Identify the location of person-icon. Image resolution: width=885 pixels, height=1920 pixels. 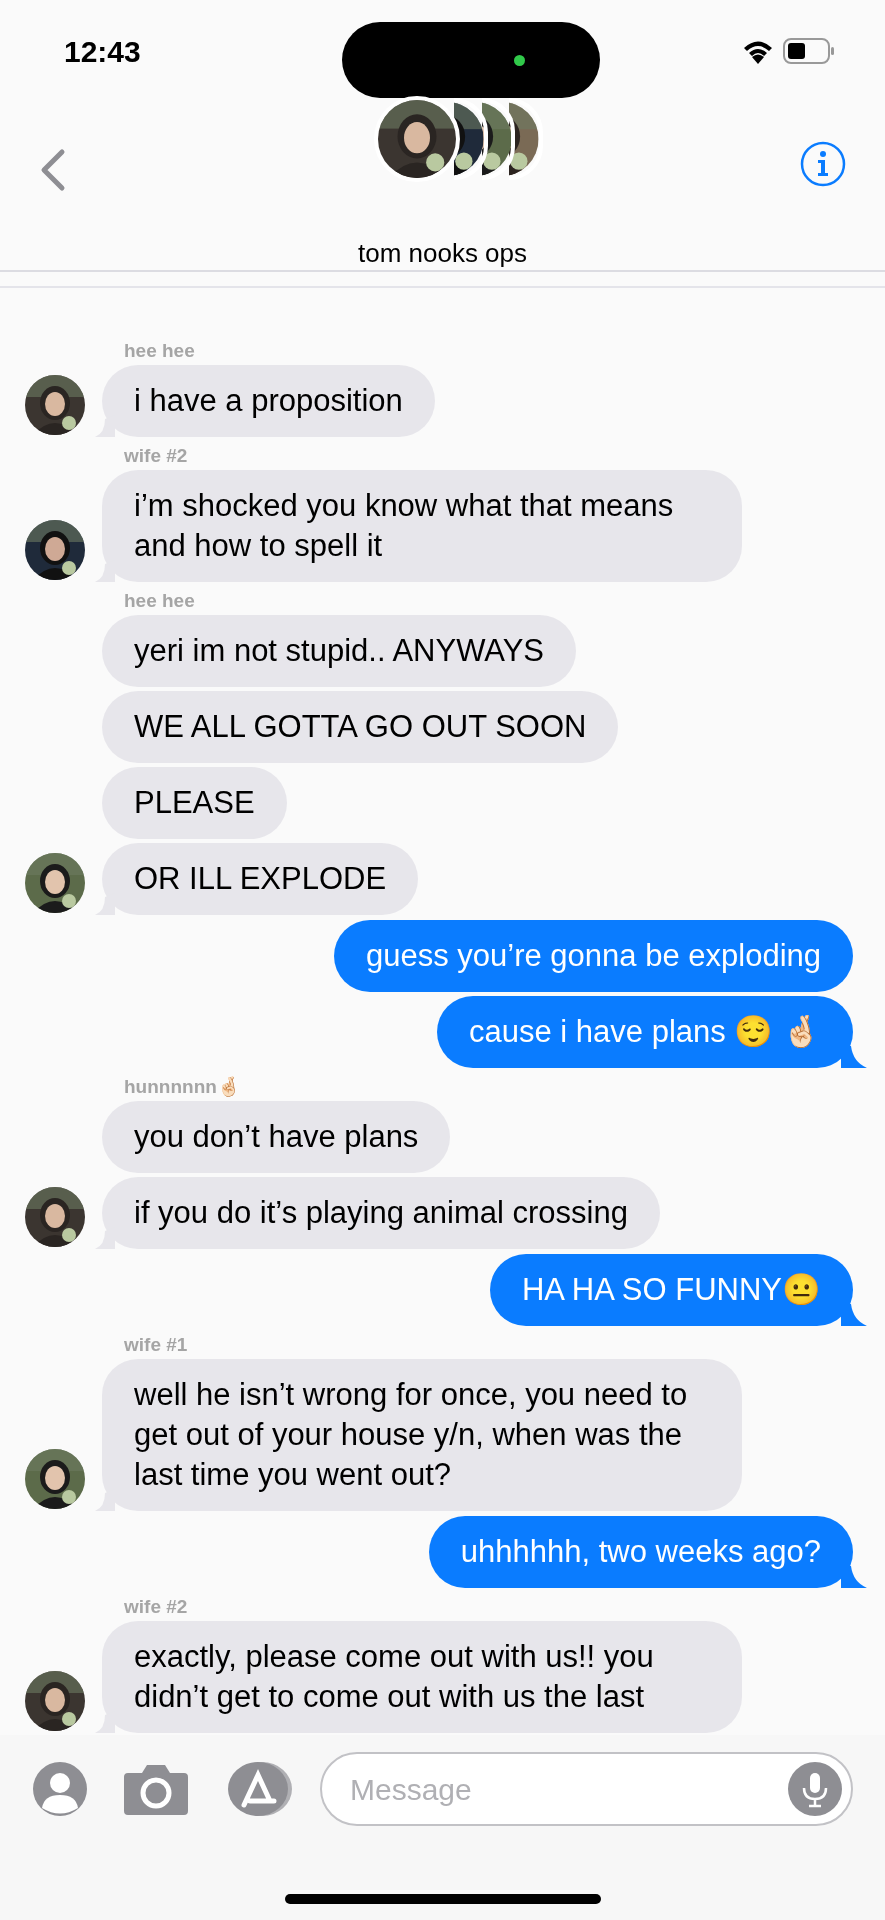
(60, 1789).